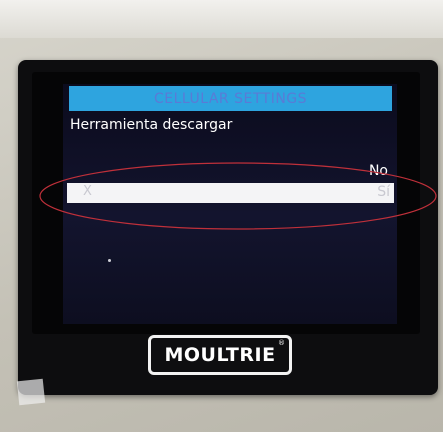  I want to click on logo-text: MOULTRIE, so click(220, 355).